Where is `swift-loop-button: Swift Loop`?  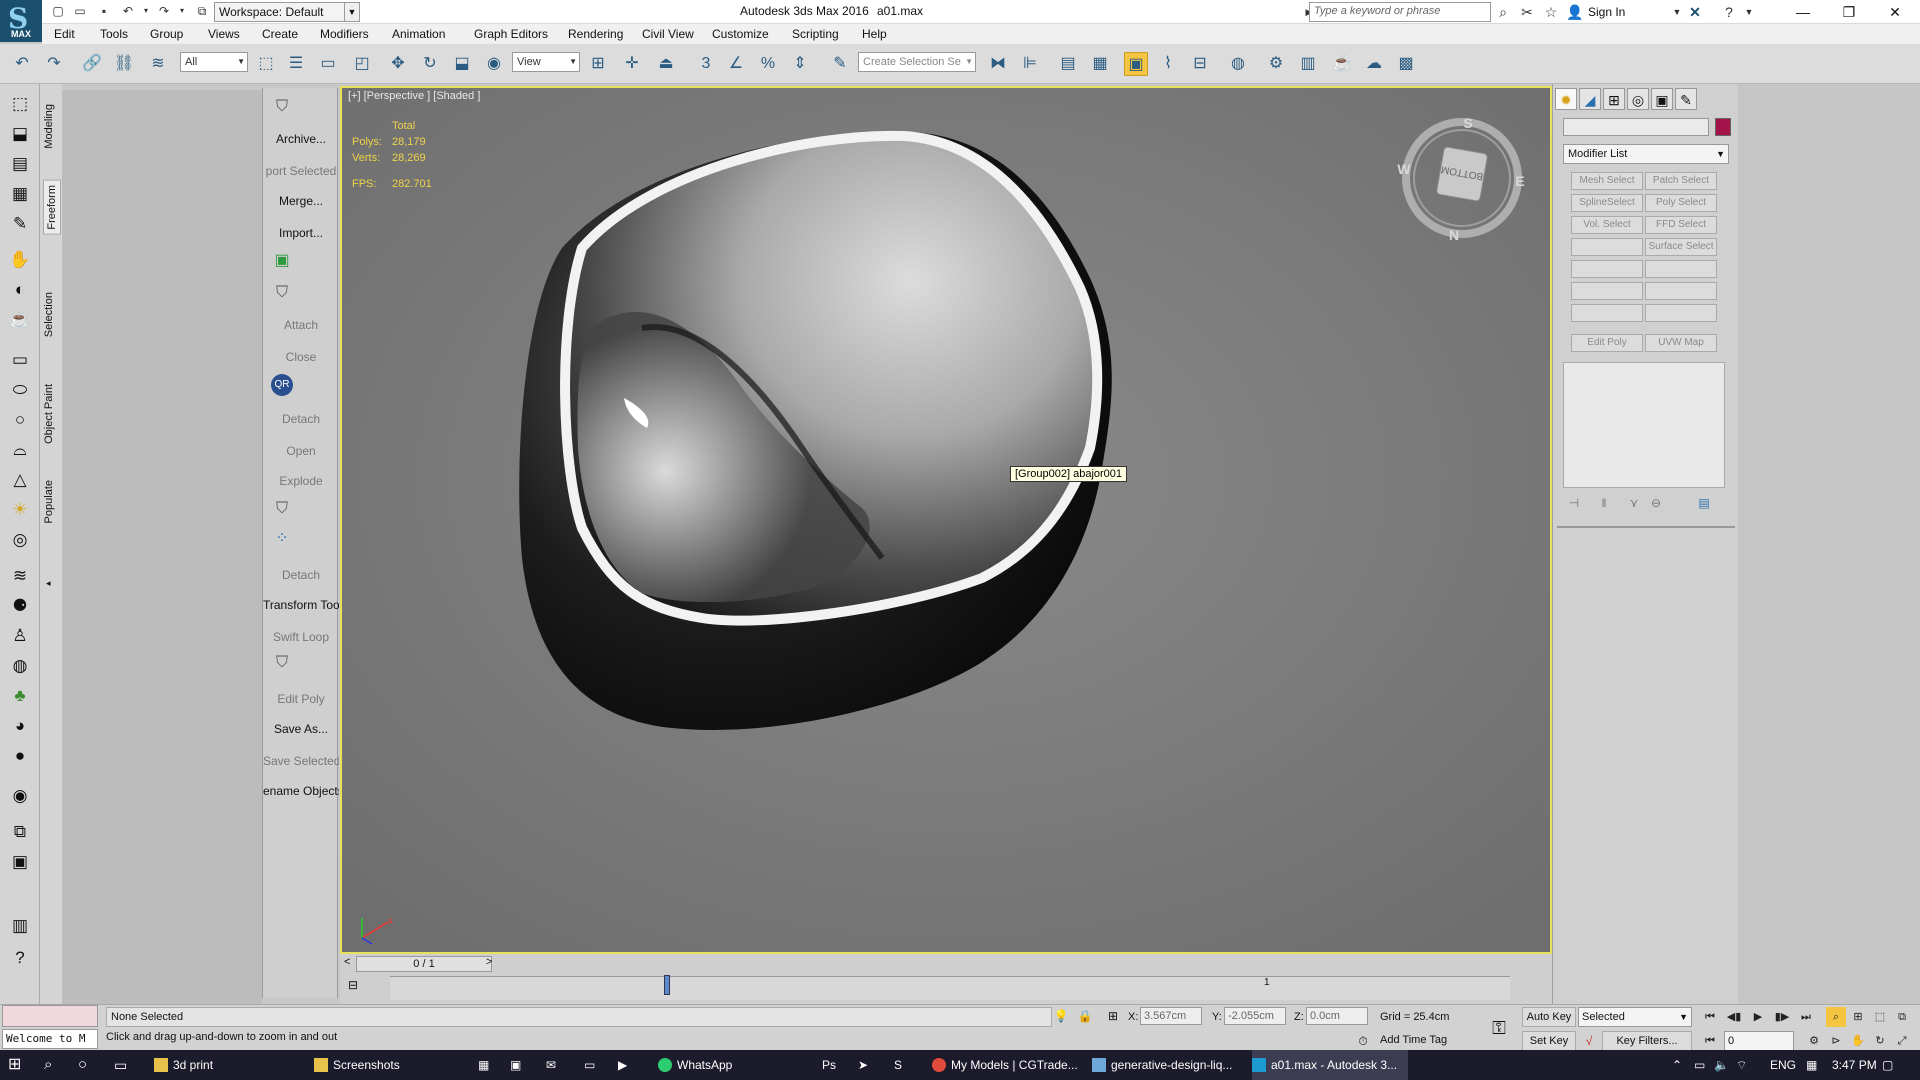 swift-loop-button: Swift Loop is located at coordinates (301, 637).